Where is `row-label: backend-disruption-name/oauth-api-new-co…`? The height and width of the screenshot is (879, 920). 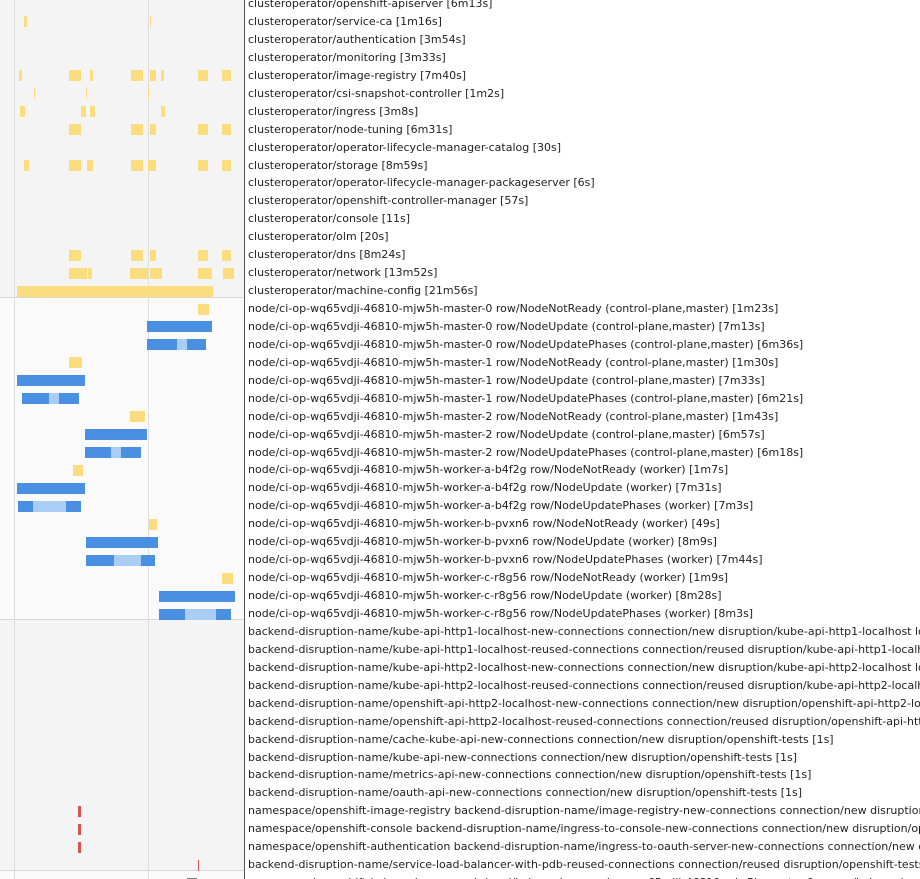 row-label: backend-disruption-name/oauth-api-new-co… is located at coordinates (525, 793).